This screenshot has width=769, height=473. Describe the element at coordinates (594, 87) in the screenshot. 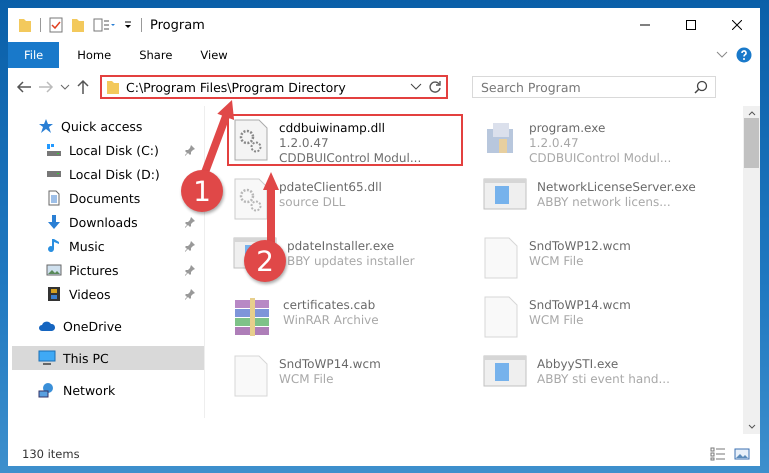

I see `search-field: Search Program` at that location.